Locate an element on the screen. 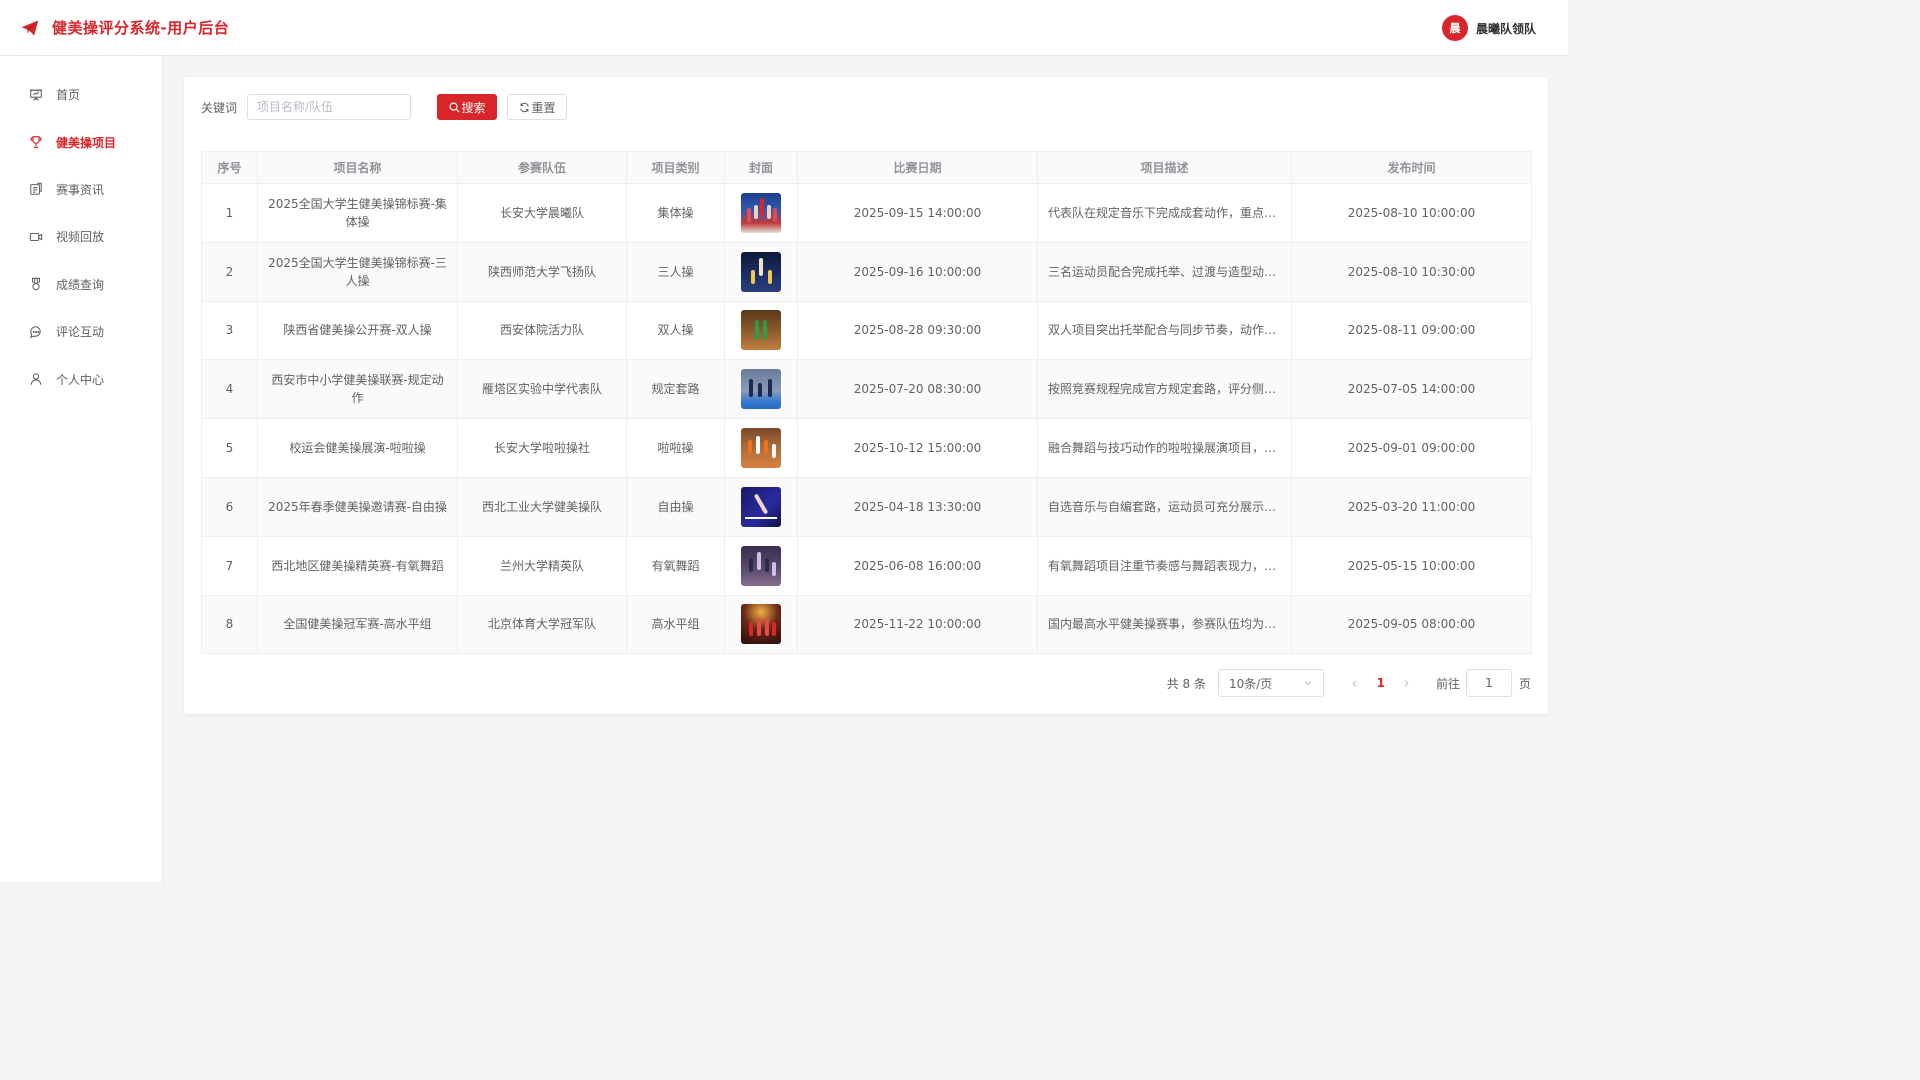  publish-time: 2025-08-10 10:30:00 is located at coordinates (1411, 271).